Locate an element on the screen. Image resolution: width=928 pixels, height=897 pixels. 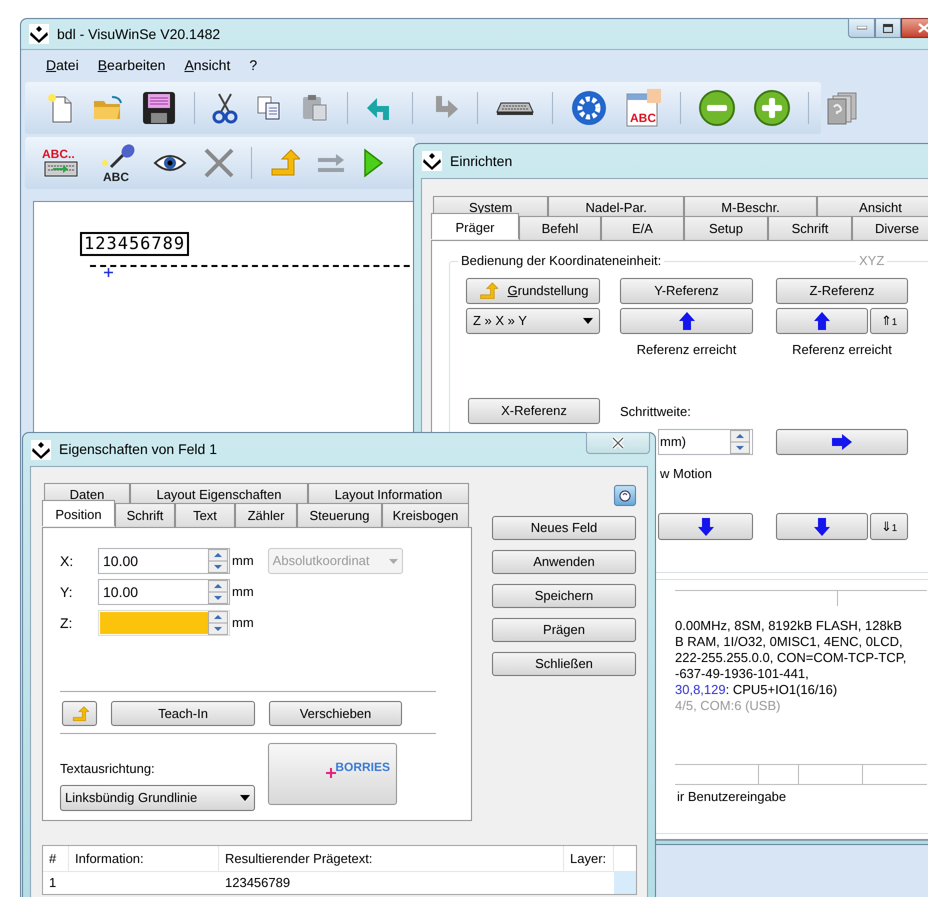
tab: Kreisbogen is located at coordinates (425, 515).